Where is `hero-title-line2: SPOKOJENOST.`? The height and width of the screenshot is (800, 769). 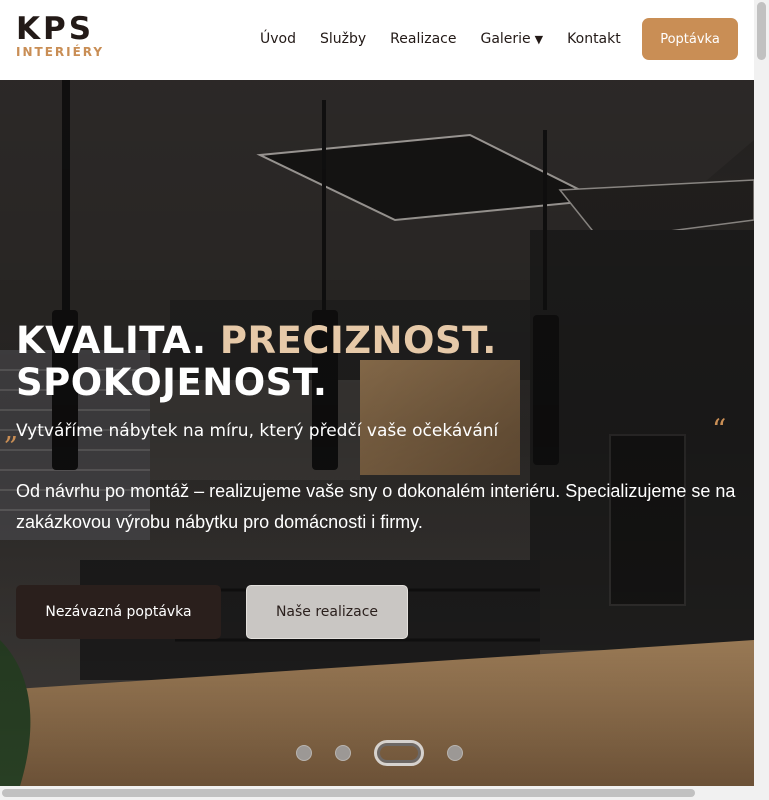 hero-title-line2: SPOKOJENOST. is located at coordinates (172, 382).